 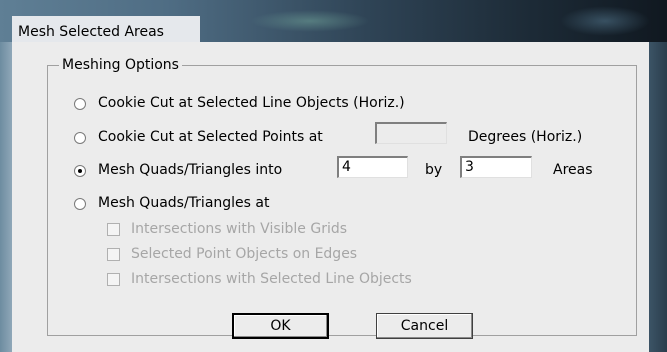 What do you see at coordinates (80, 138) in the screenshot?
I see `cookie-points-radio` at bounding box center [80, 138].